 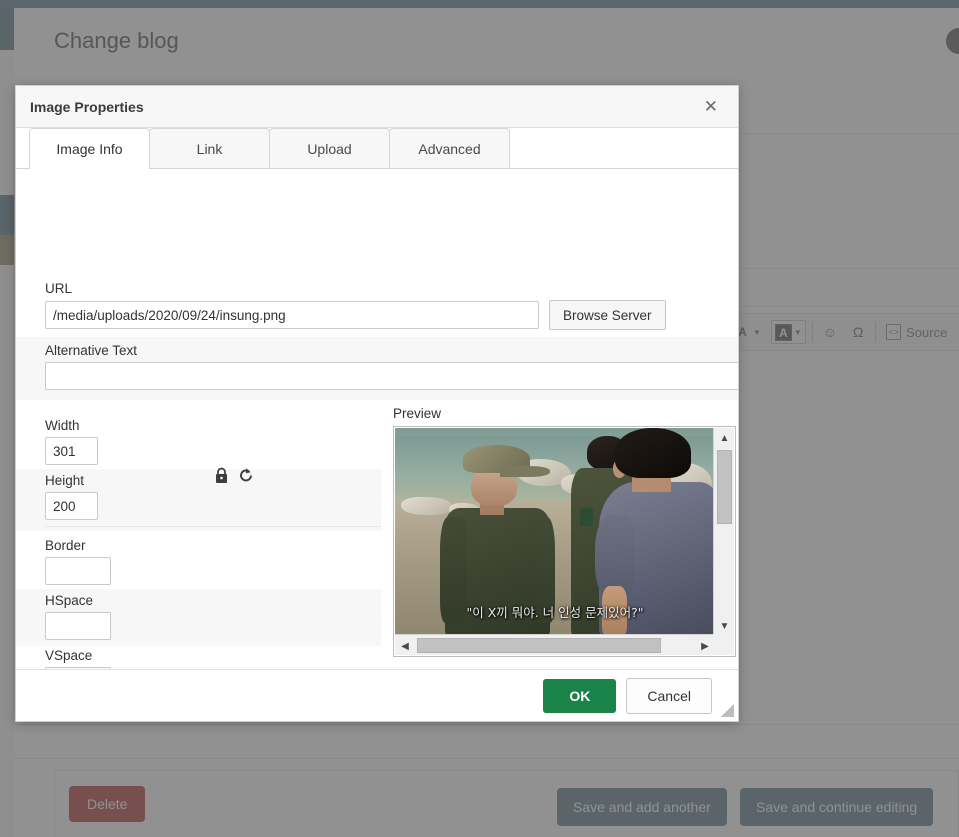 What do you see at coordinates (377, 107) in the screenshot?
I see `dialog-header: Image Properties ✕` at bounding box center [377, 107].